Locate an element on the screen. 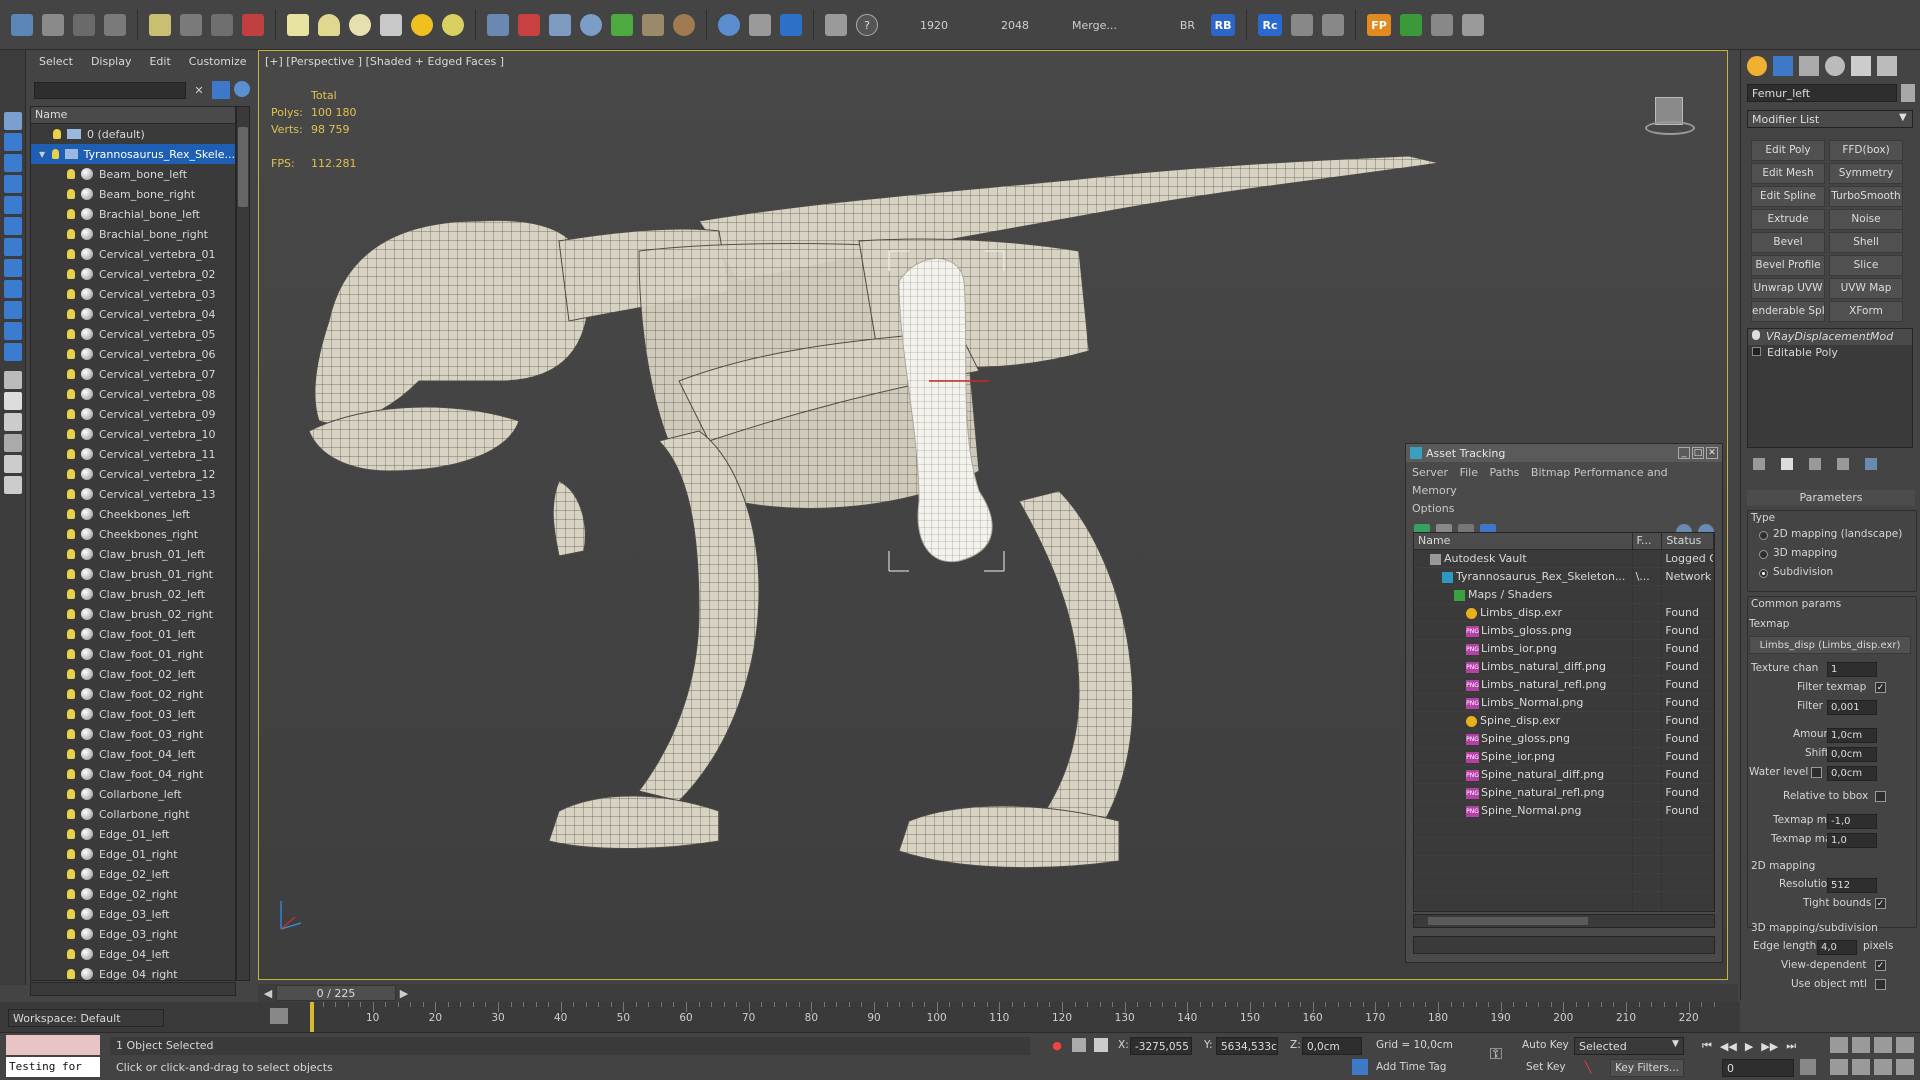 This screenshot has height=1080, width=1920. tools-icon is located at coordinates (1302, 25).